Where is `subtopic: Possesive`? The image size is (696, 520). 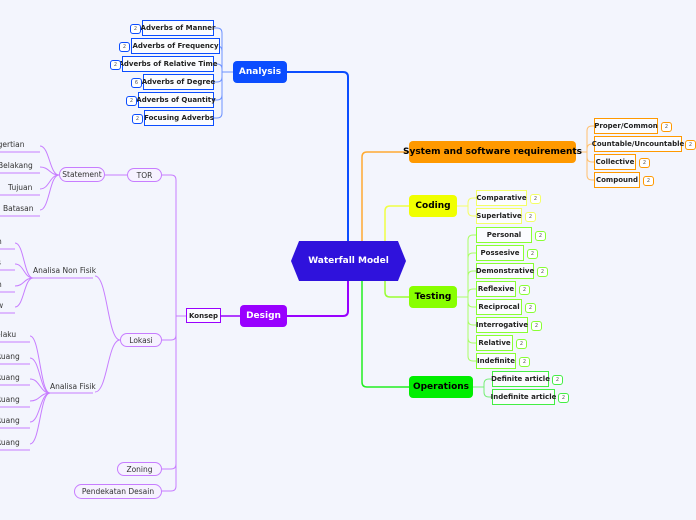 subtopic: Possesive is located at coordinates (500, 253).